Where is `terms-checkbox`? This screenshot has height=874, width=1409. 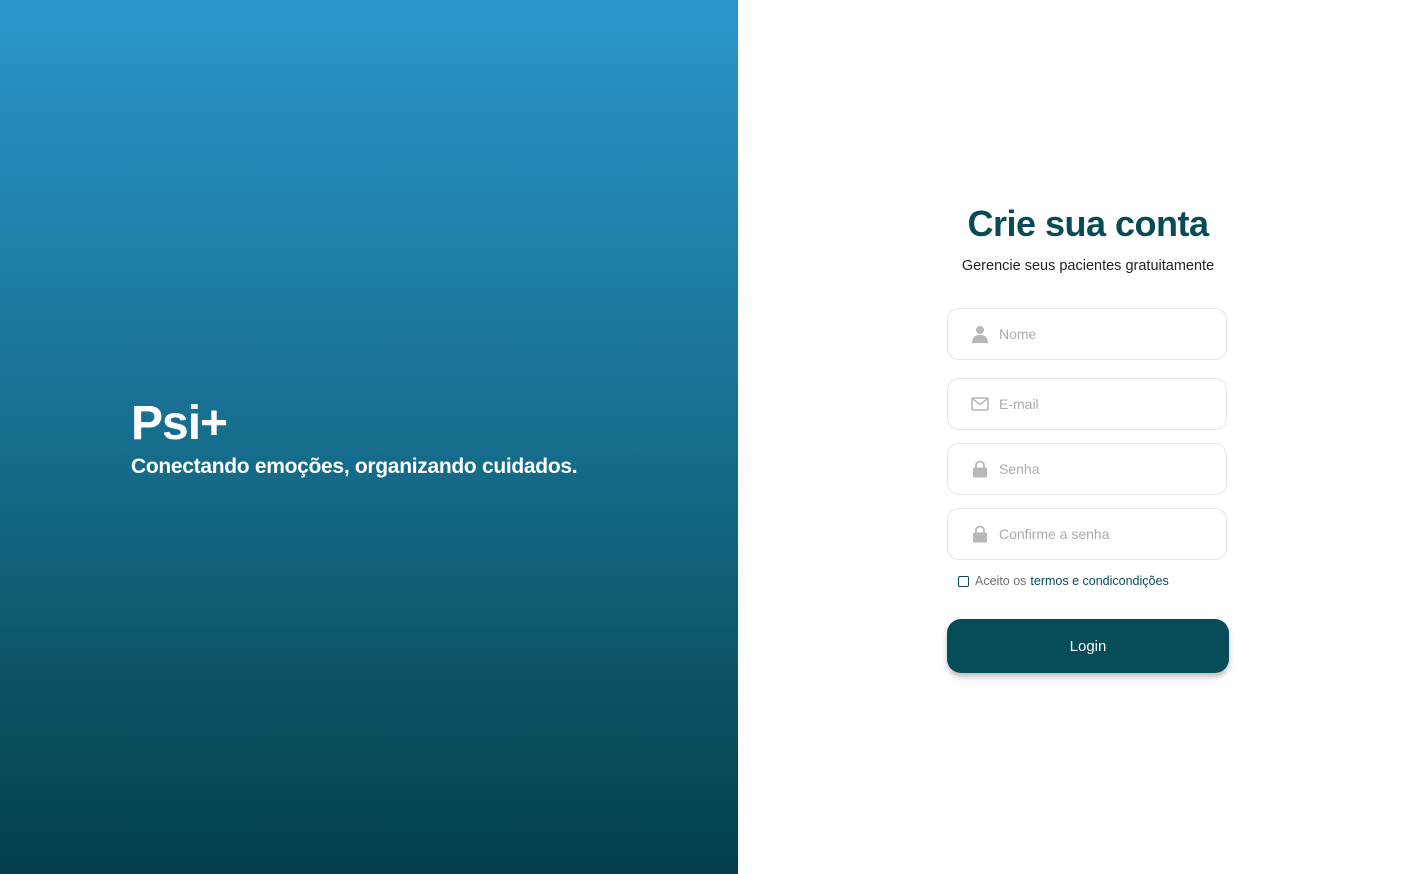 terms-checkbox is located at coordinates (963, 581).